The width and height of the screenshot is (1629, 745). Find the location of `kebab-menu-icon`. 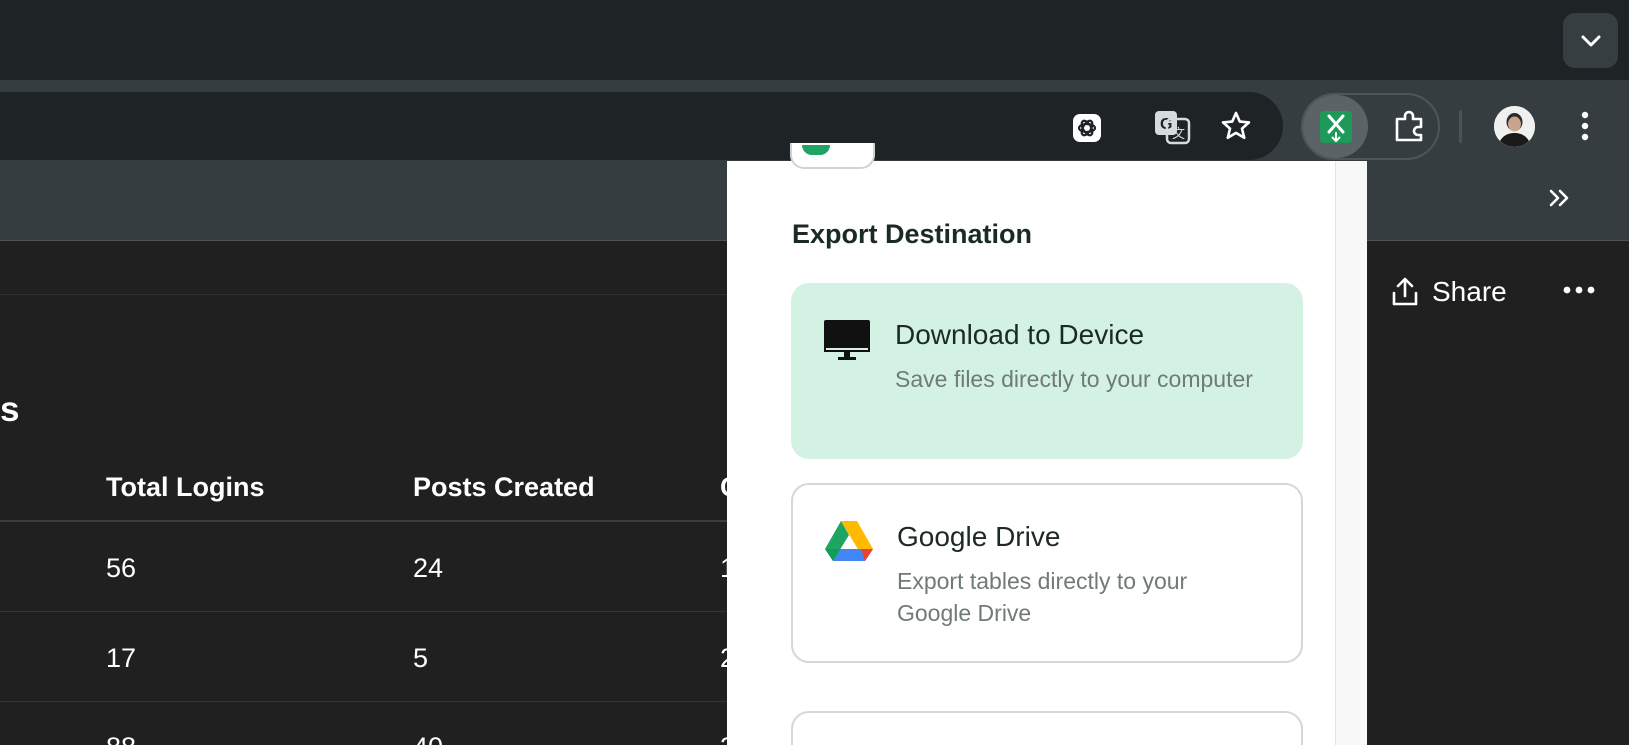

kebab-menu-icon is located at coordinates (1585, 126).